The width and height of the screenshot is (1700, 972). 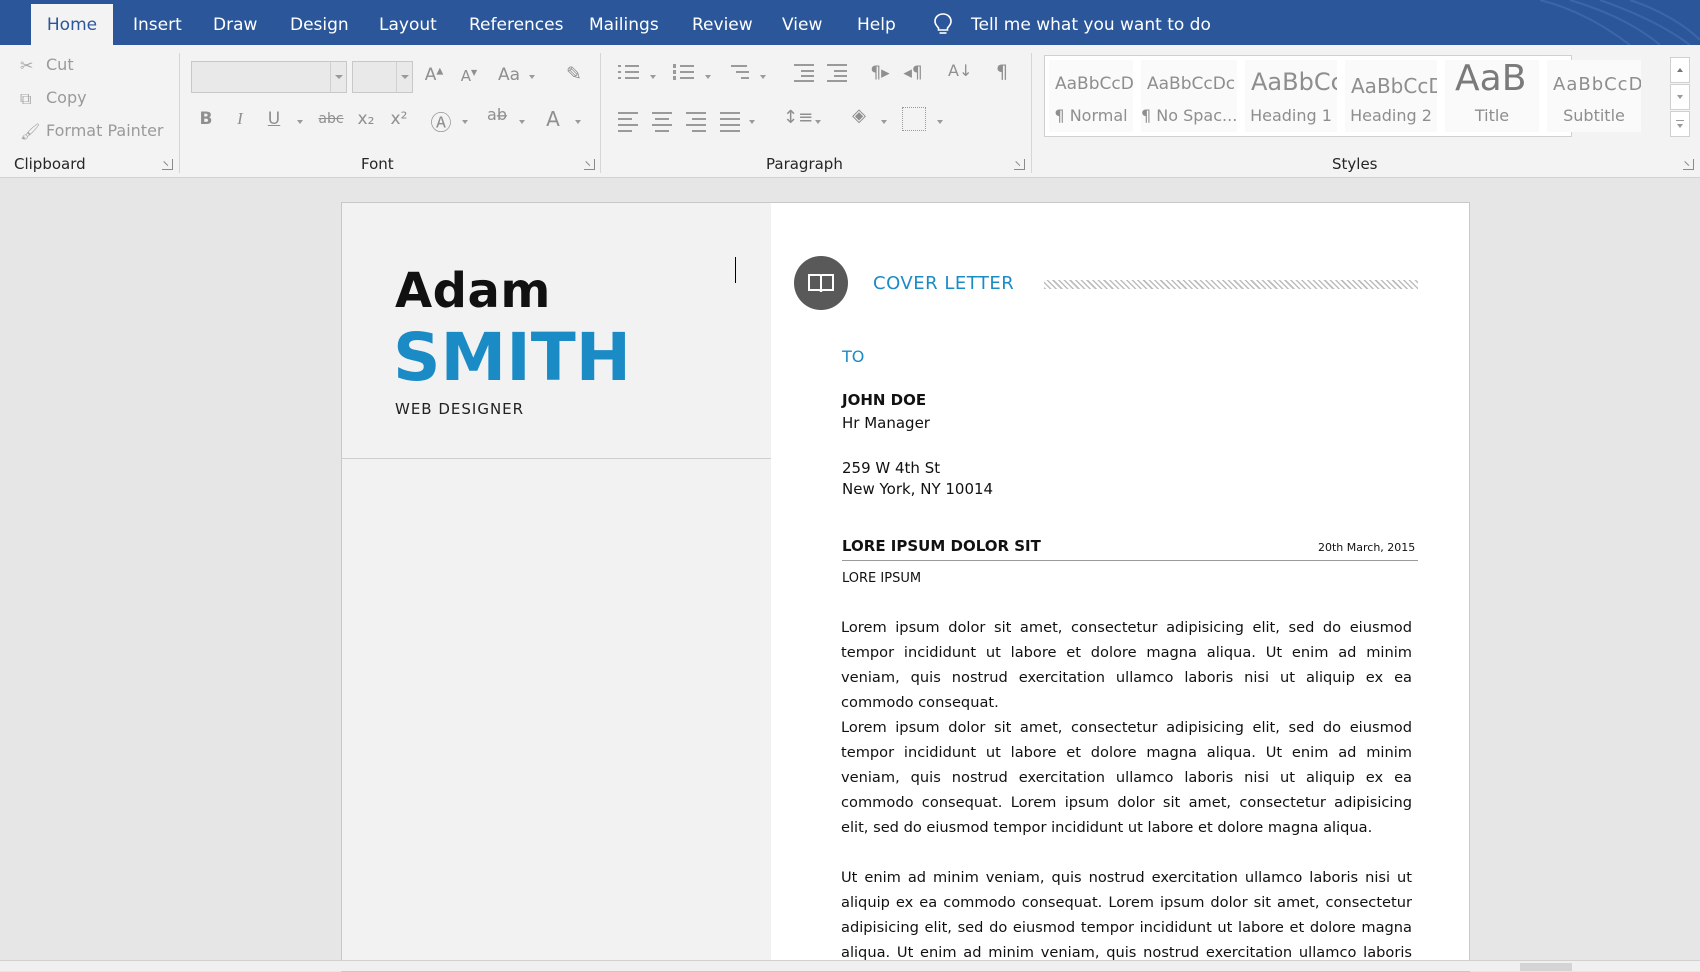 I want to click on increase-indent-button, so click(x=837, y=72).